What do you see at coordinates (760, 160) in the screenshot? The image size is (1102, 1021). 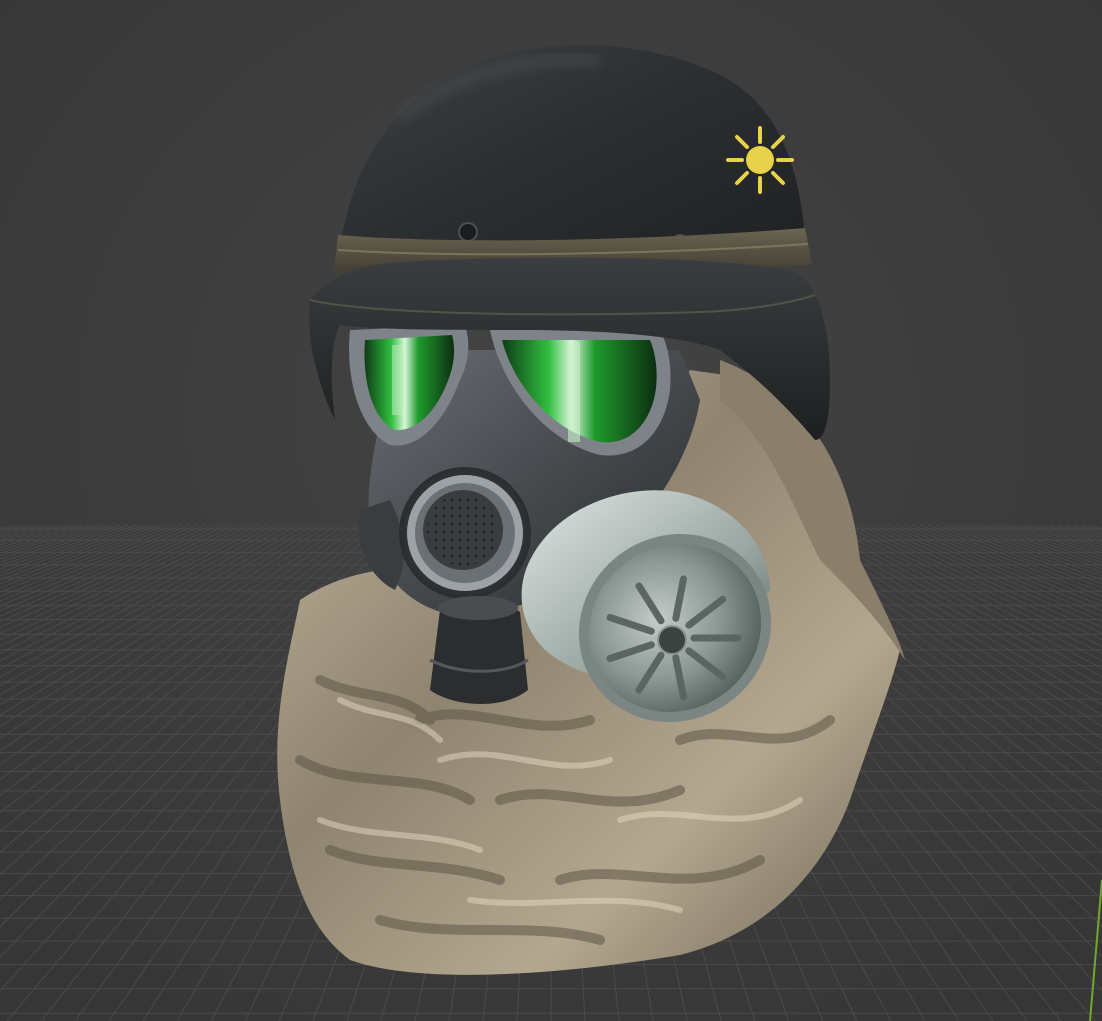 I see `helmet-badge` at bounding box center [760, 160].